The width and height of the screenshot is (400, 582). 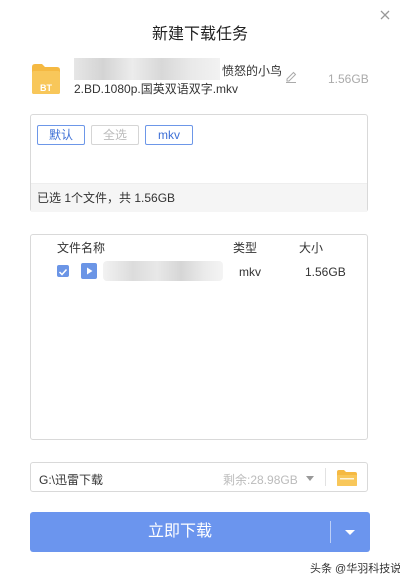 I want to click on save-path-text: G:\迅雷下载, so click(x=71, y=480).